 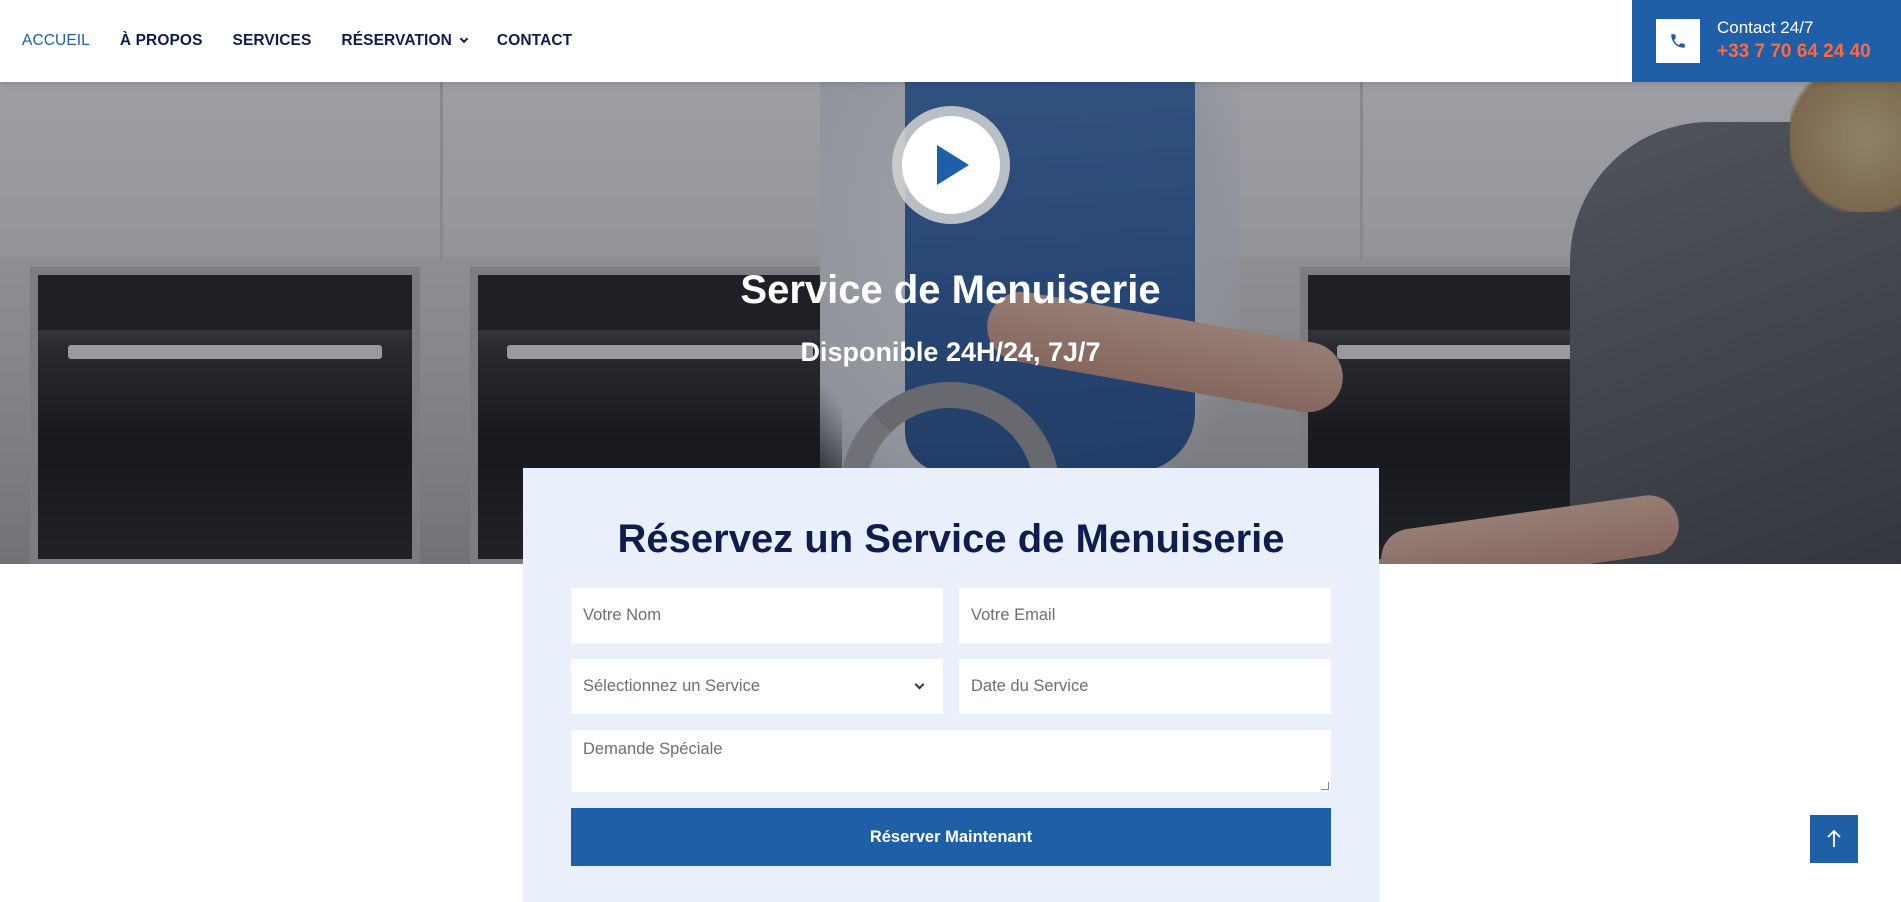 I want to click on service-select: Sélectionnez un Service, so click(x=757, y=686).